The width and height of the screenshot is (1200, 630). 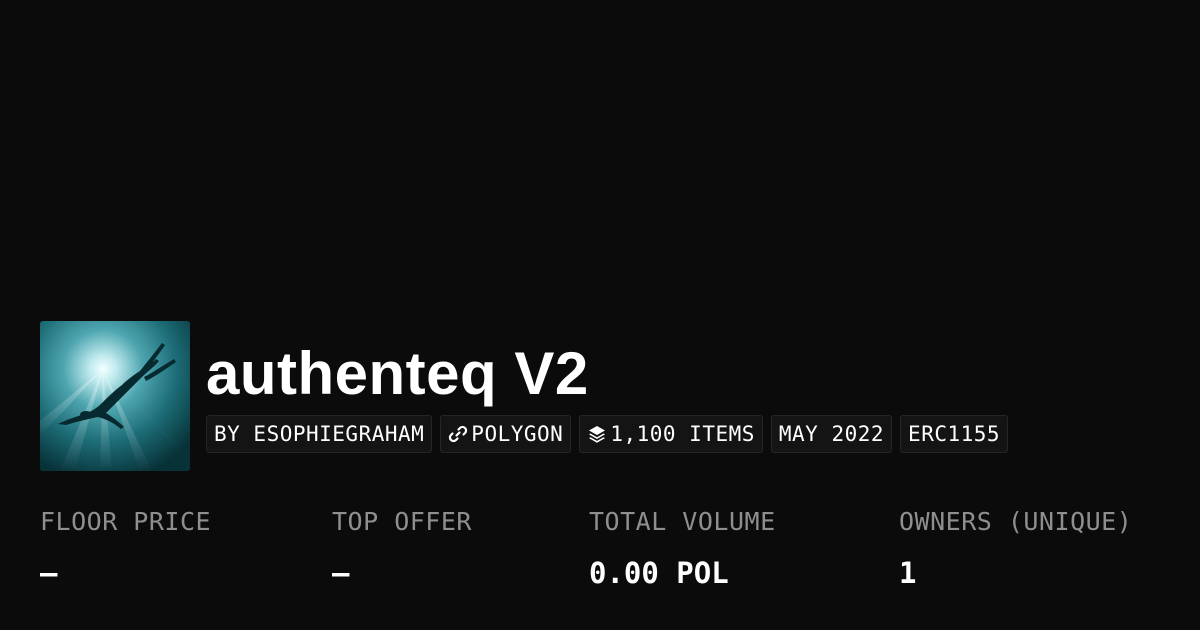 I want to click on stat-total-volume: TOTAL VOLUME 0.00 POL, so click(x=682, y=548).